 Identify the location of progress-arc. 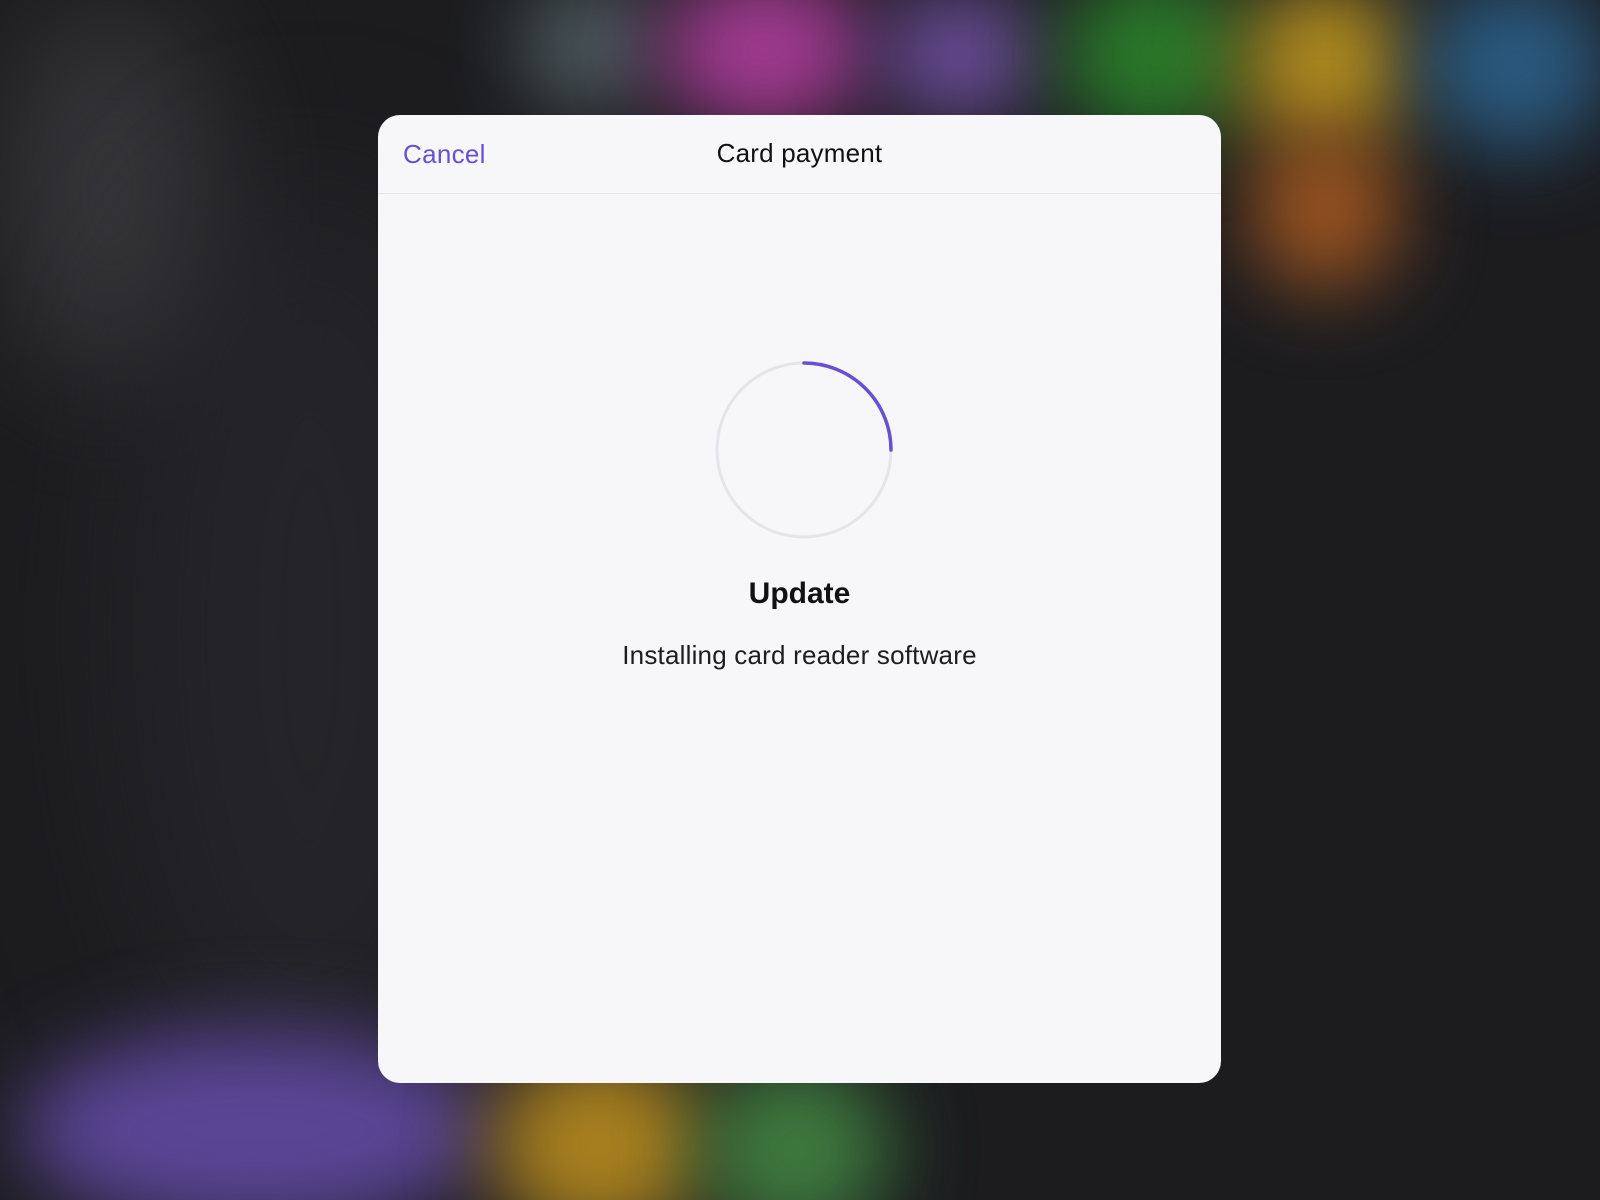
(847, 406).